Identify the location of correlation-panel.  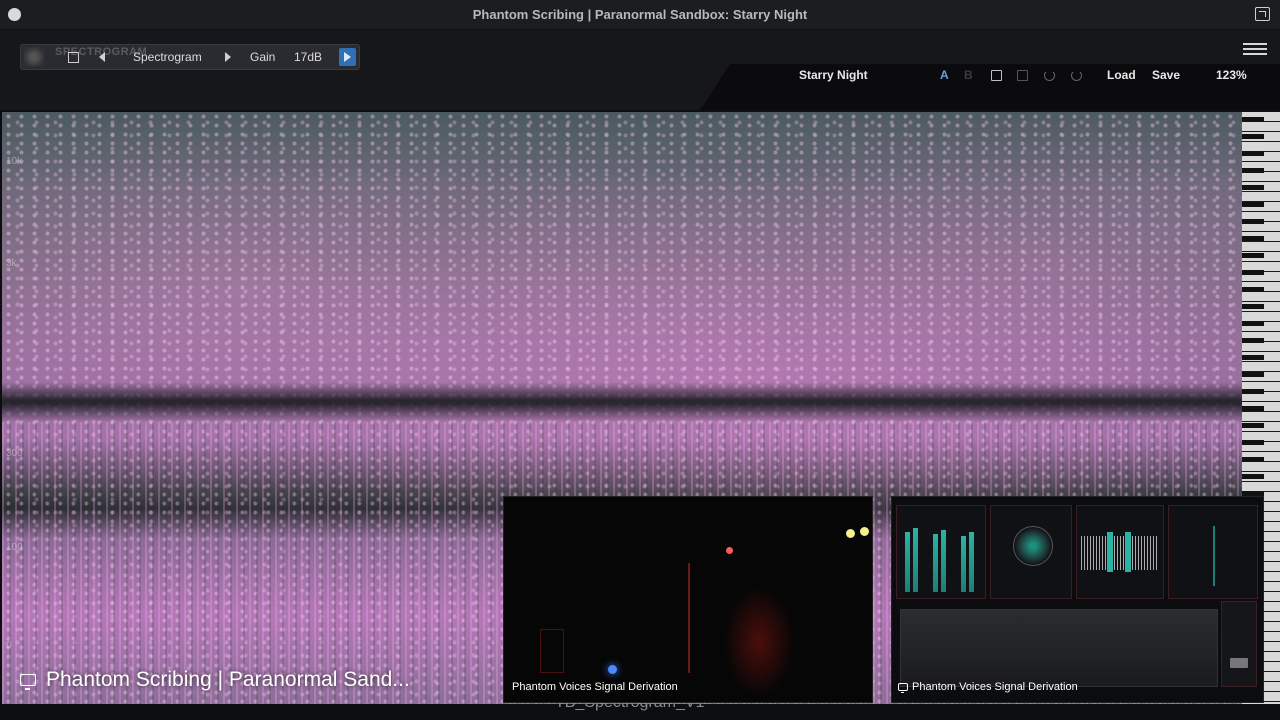
(1120, 552).